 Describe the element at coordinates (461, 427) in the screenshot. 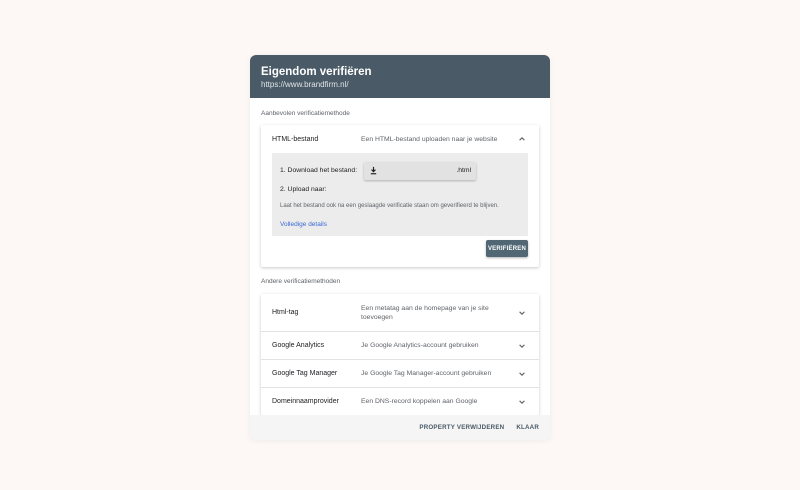

I see `remove-property-button: PROPERTY VERWIJDEREN` at that location.